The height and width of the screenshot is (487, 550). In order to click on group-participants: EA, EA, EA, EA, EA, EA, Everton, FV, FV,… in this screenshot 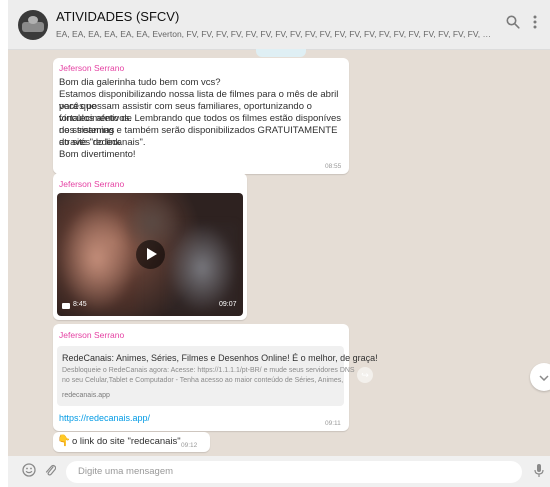, I will do `click(276, 34)`.